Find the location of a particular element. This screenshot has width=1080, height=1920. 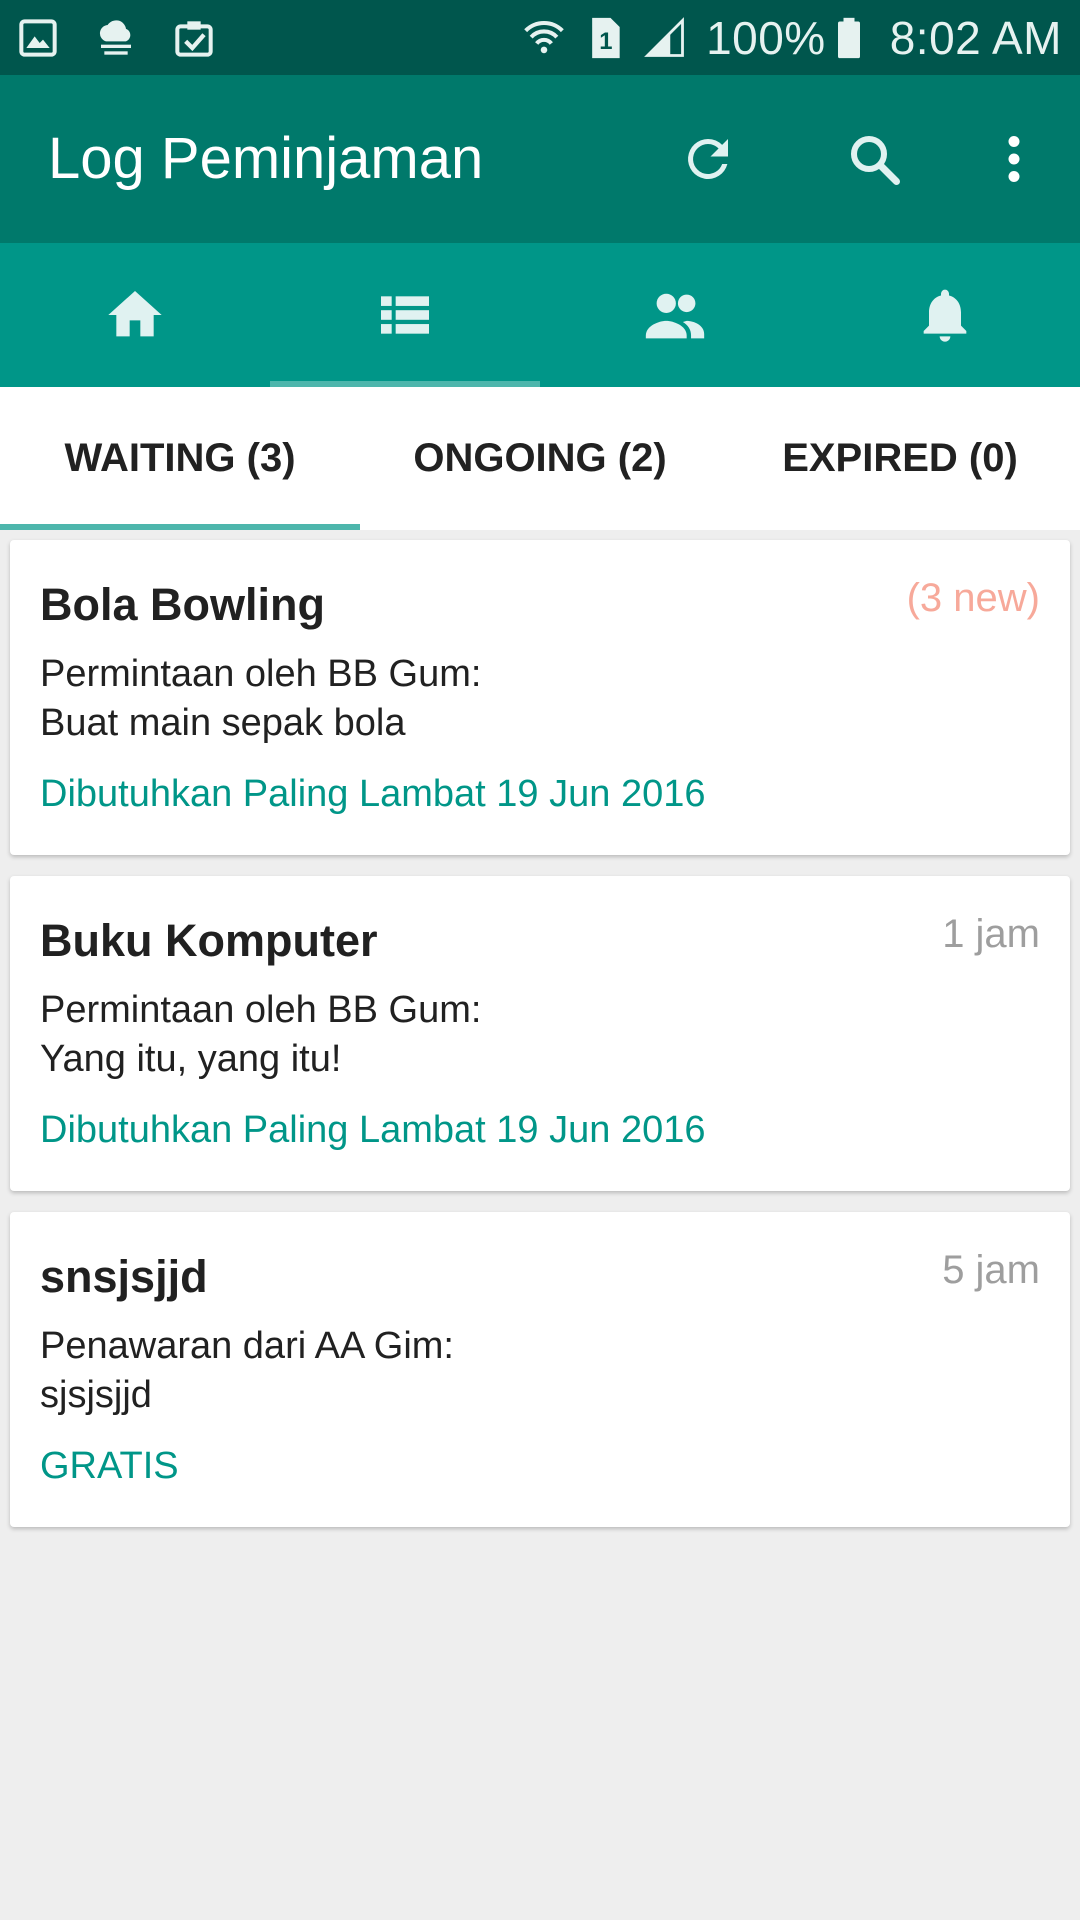

icon-tab-bar is located at coordinates (540, 315).